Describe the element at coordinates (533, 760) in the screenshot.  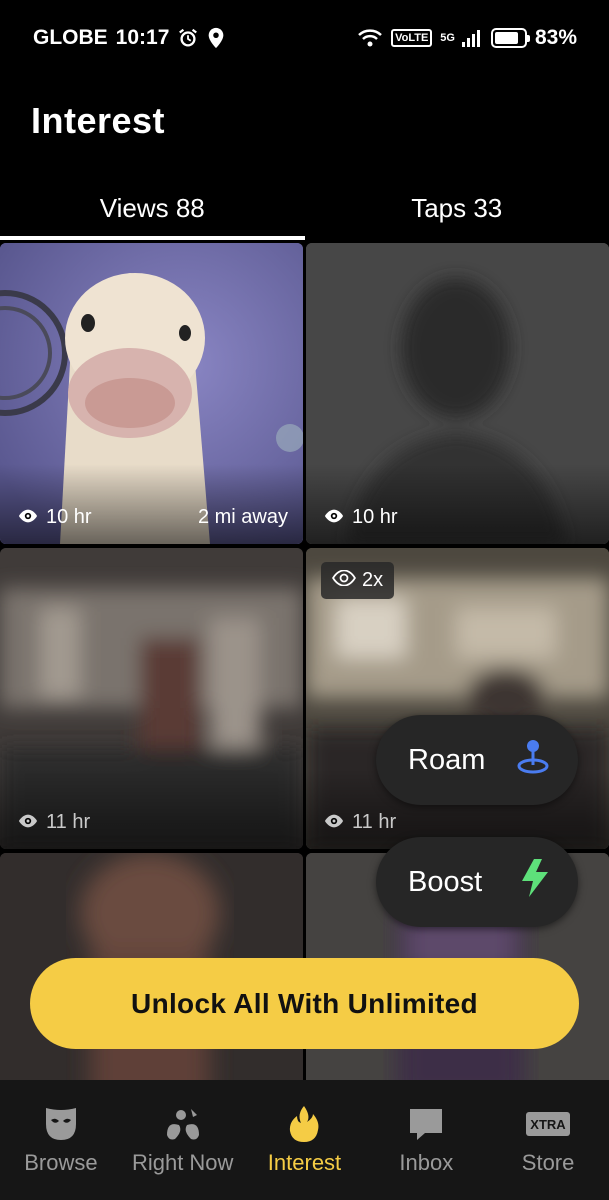
I see `roam-pin-icon` at that location.